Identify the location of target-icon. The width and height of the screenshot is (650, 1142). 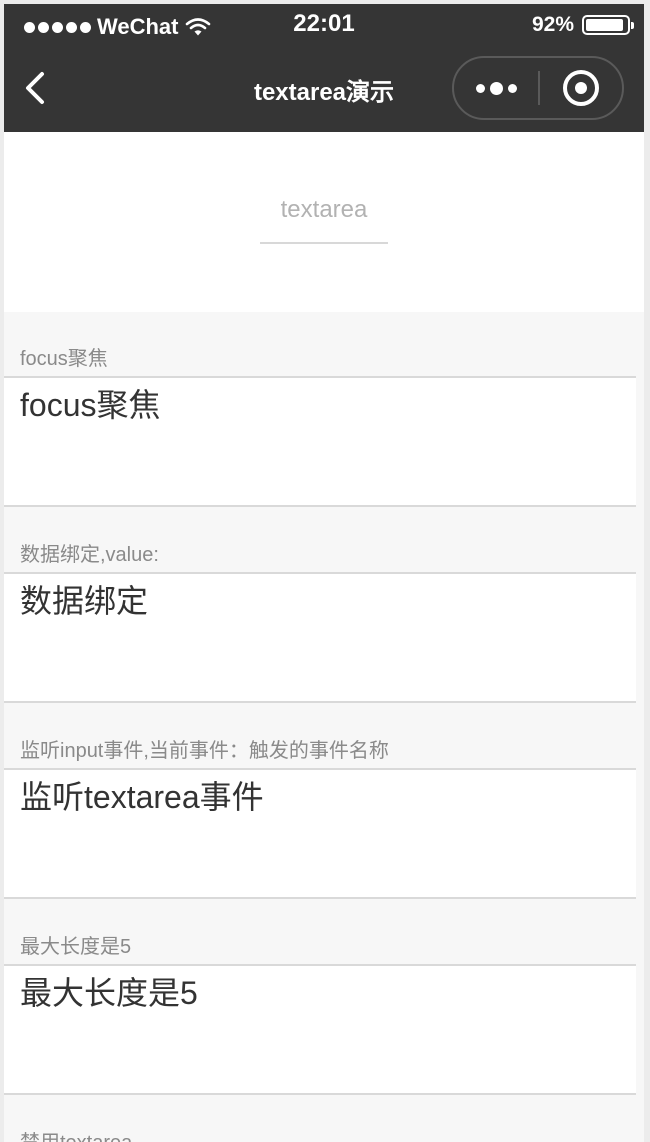
(581, 88).